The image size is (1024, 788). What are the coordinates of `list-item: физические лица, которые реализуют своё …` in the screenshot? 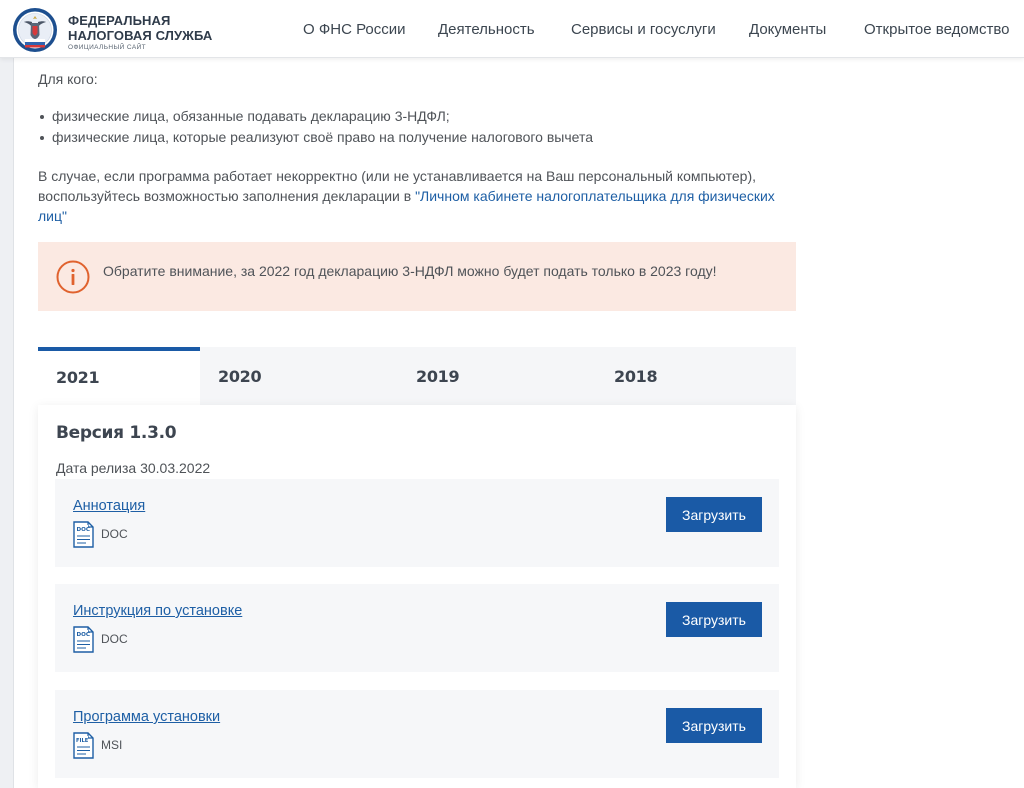 It's located at (315, 137).